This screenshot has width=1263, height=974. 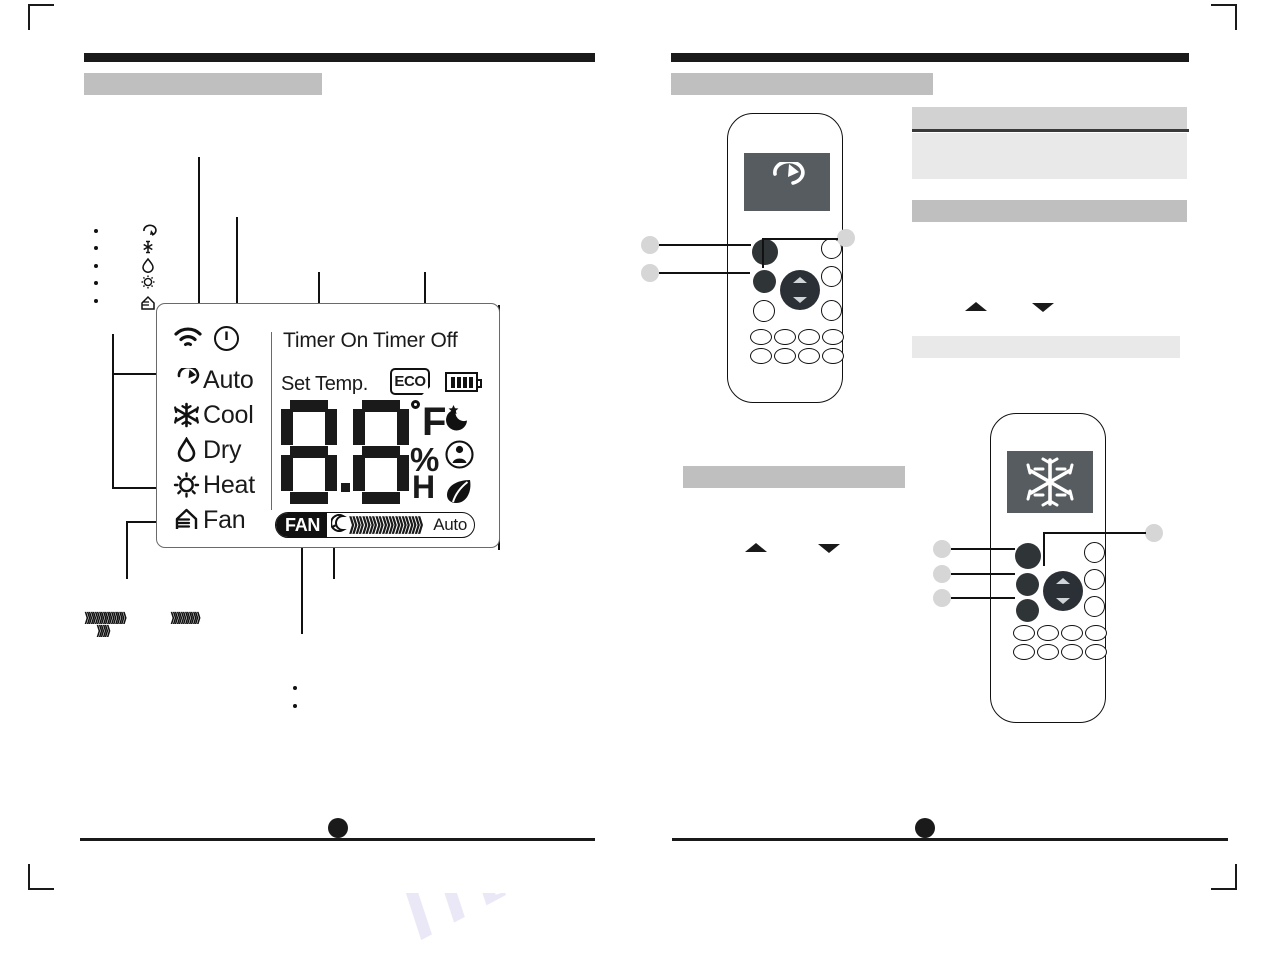 What do you see at coordinates (326, 340) in the screenshot?
I see `timer-on-label: Timer On` at bounding box center [326, 340].